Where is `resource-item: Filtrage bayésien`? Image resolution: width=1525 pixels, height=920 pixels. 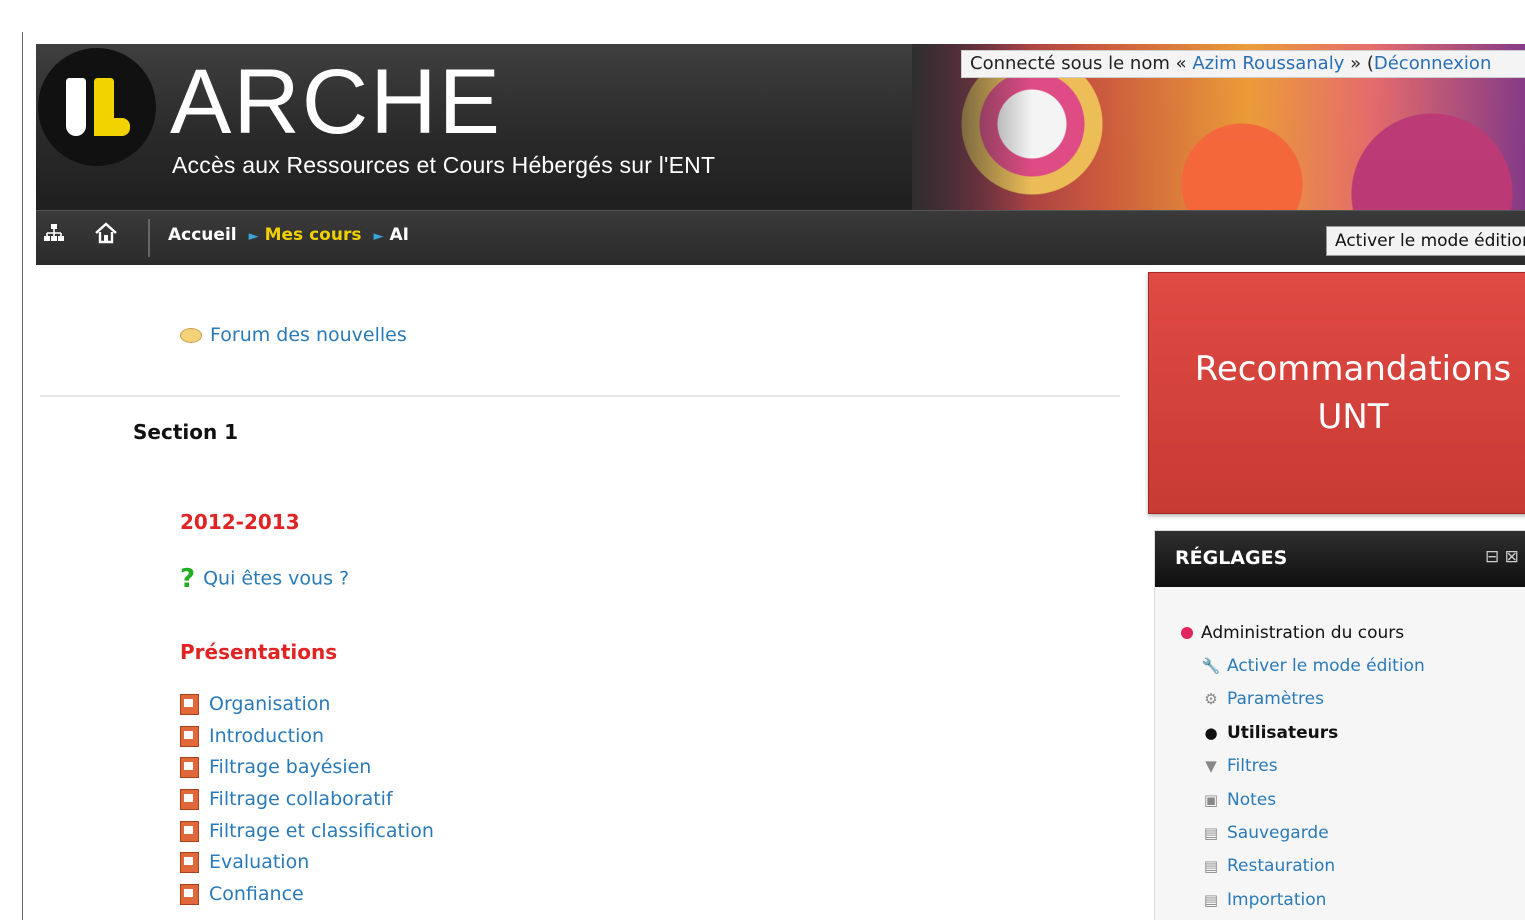 resource-item: Filtrage bayésien is located at coordinates (307, 769).